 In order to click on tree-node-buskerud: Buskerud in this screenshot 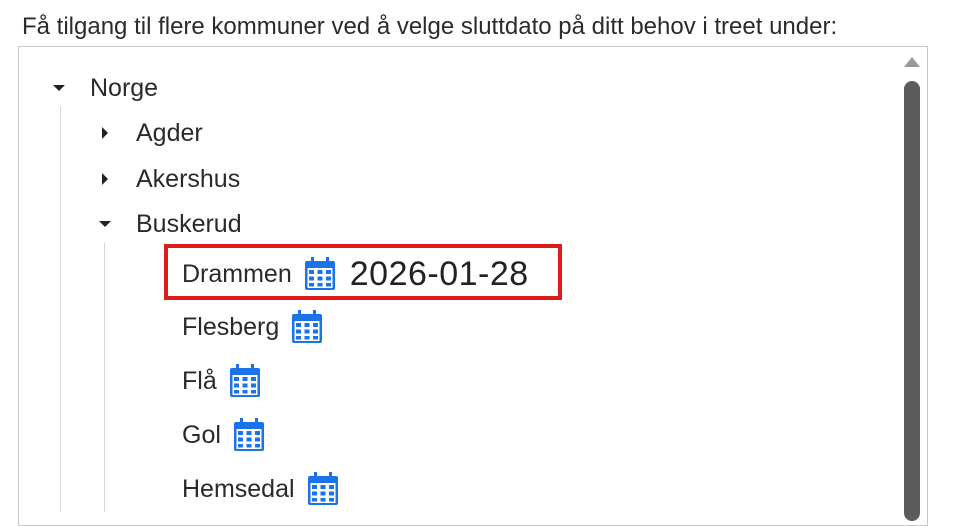, I will do `click(169, 224)`.